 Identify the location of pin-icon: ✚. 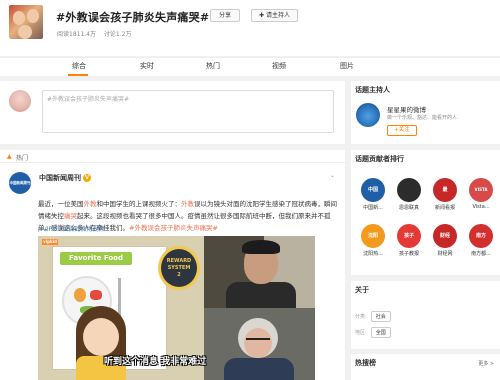
(262, 15).